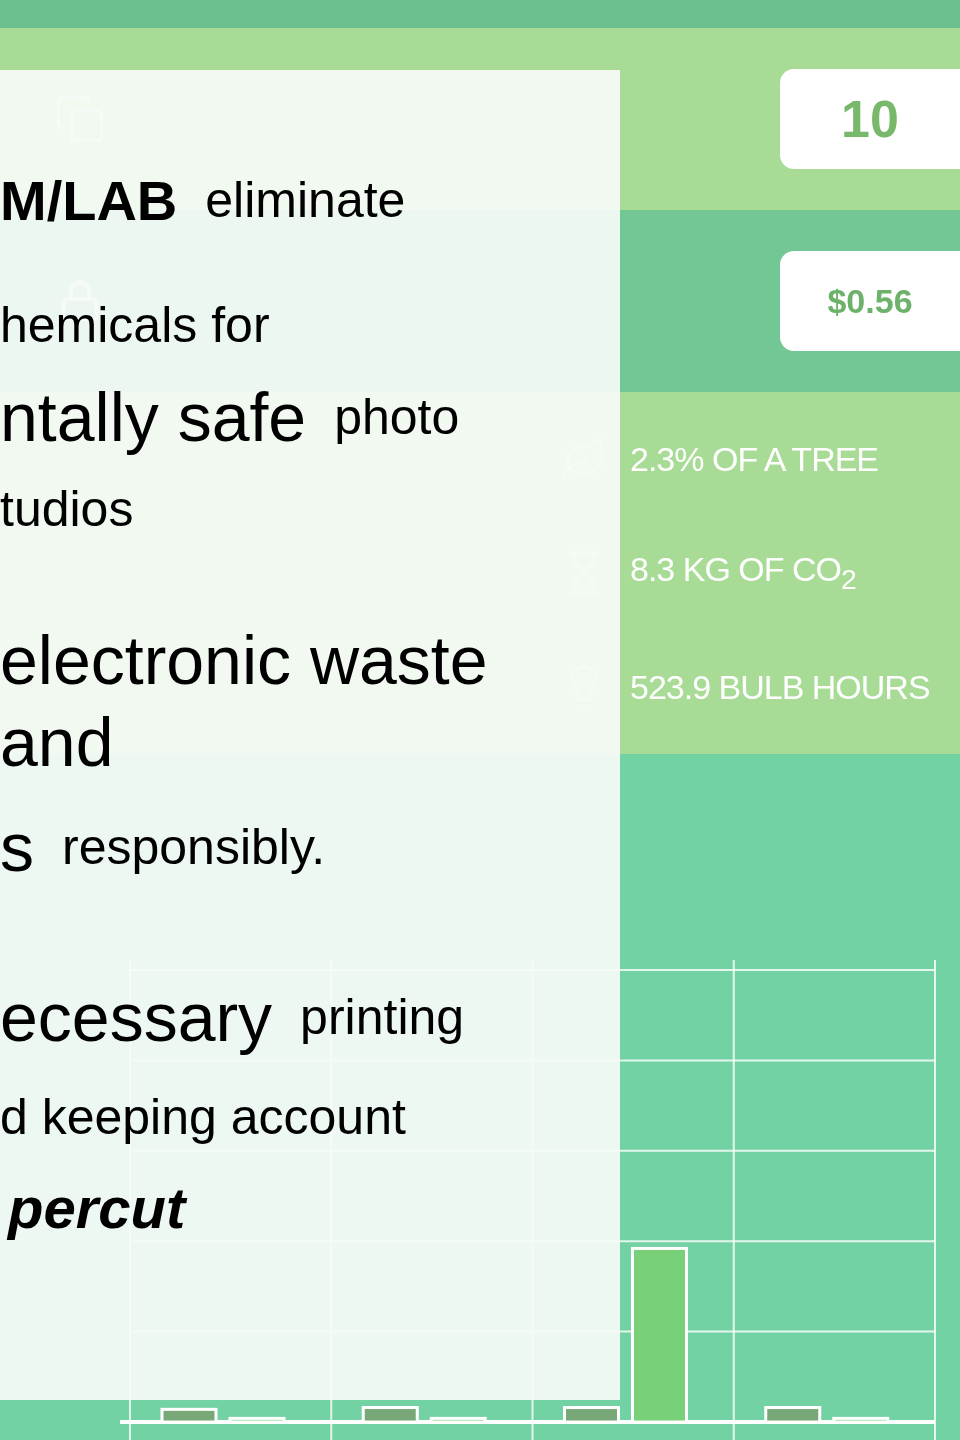 The image size is (960, 1440). I want to click on promo-text-line: ecessary printing, so click(233, 1017).